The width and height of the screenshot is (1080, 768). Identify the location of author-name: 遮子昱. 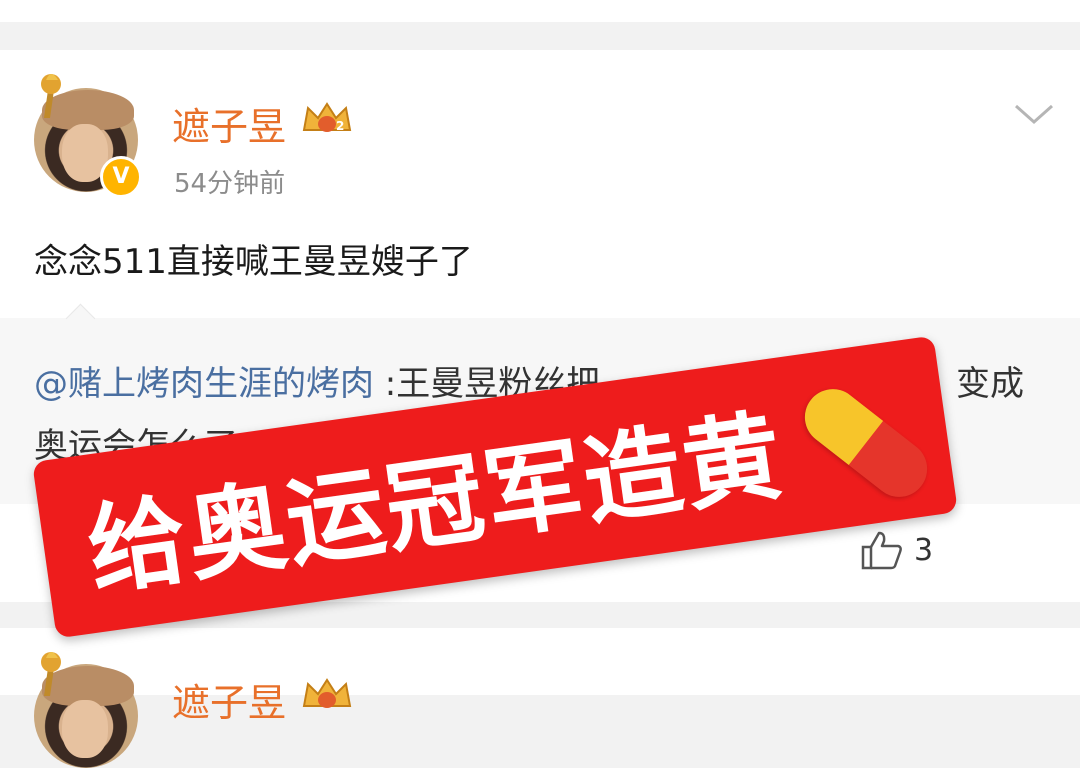
(229, 123).